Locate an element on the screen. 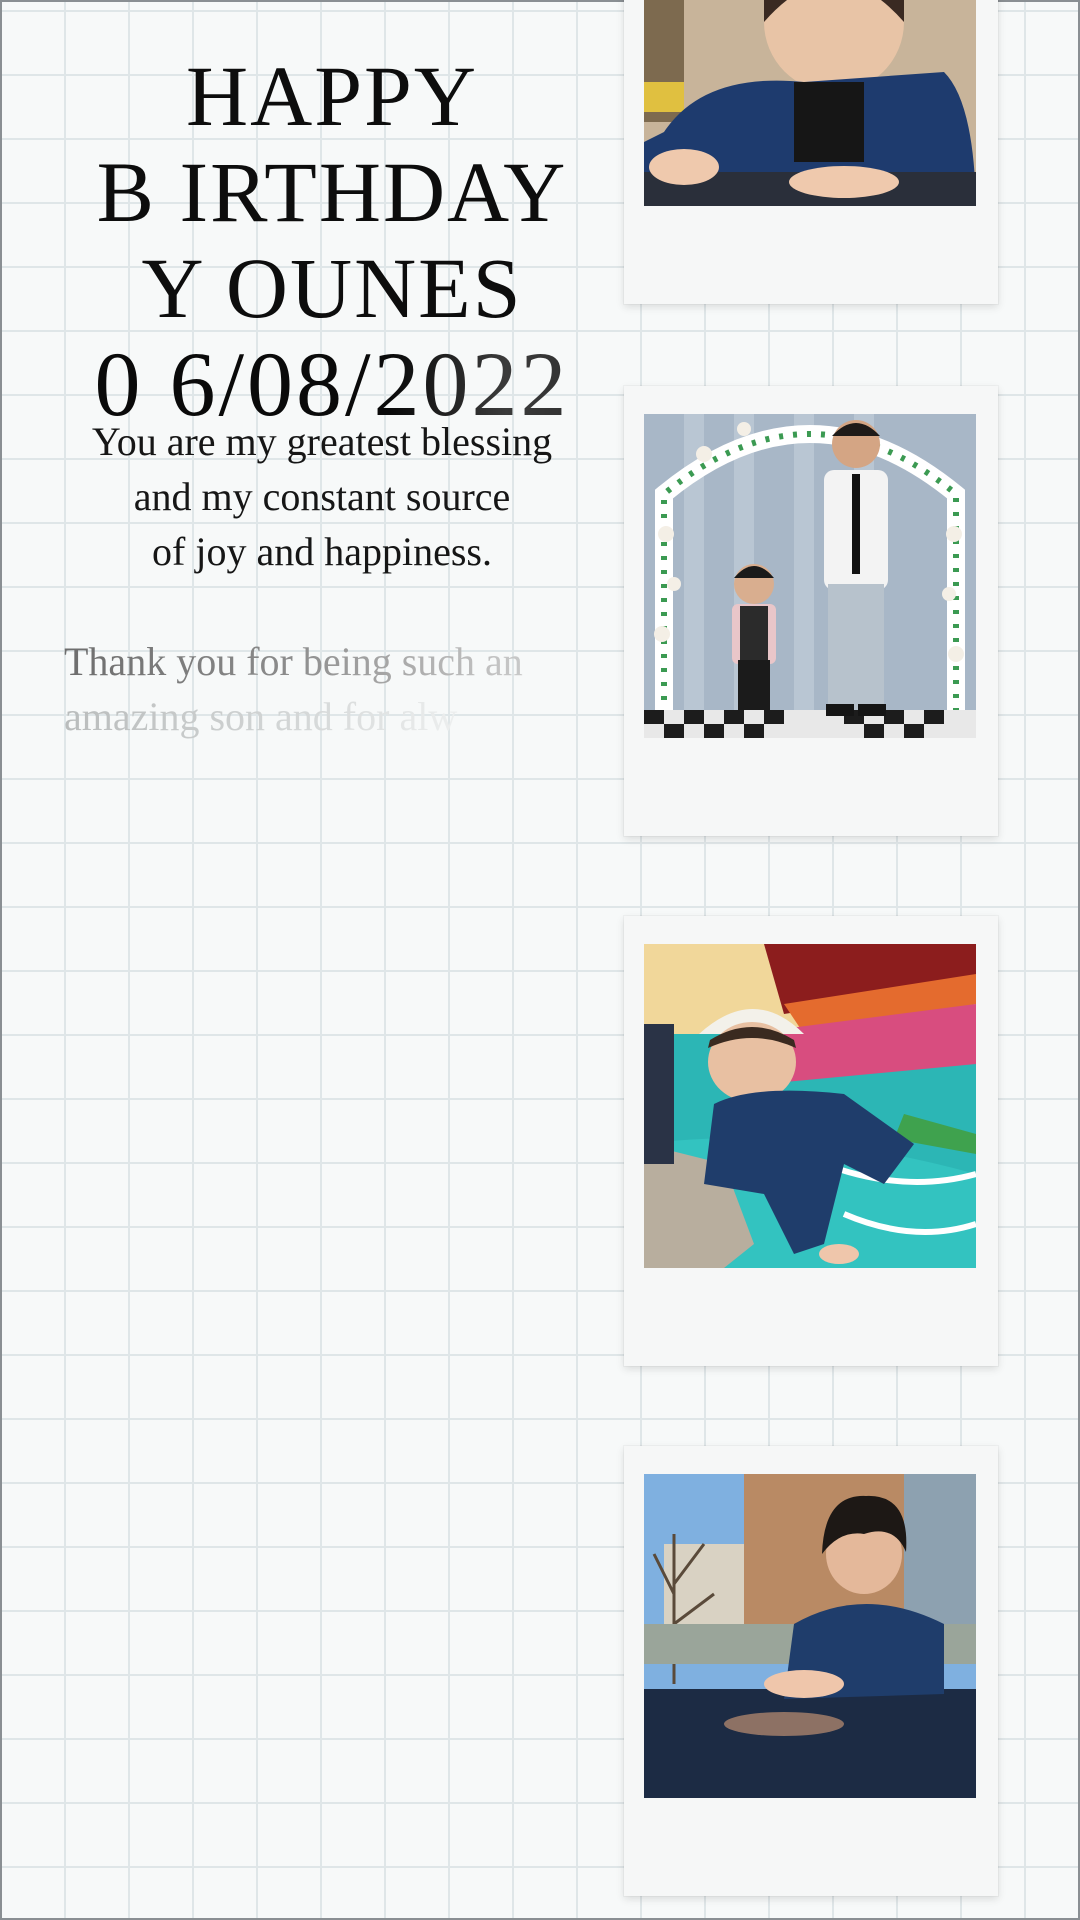 The height and width of the screenshot is (1920, 1080). birthday-title: HAPPY B IRTHDAY Y OUNES 0 6/08/2022 is located at coordinates (332, 241).